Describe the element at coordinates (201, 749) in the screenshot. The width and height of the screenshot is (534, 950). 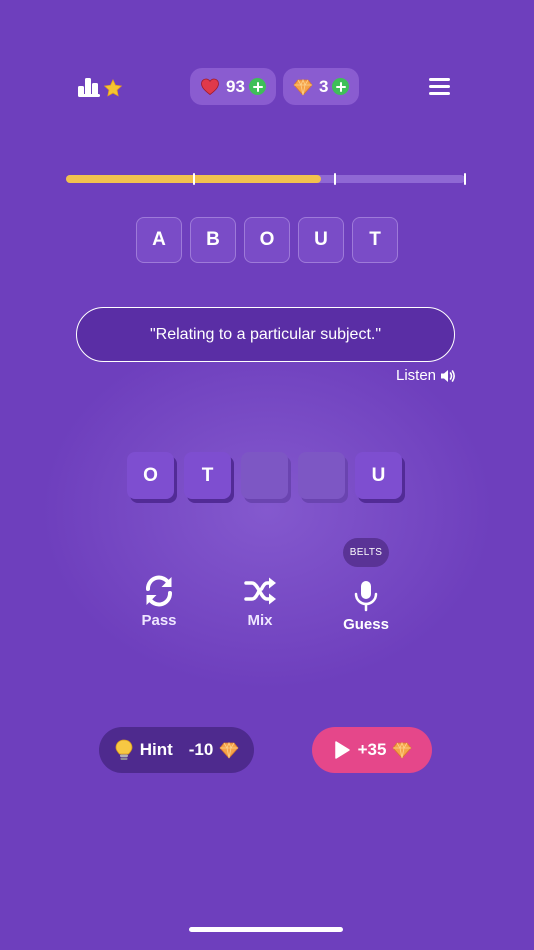
I see `hint-cost: -10` at that location.